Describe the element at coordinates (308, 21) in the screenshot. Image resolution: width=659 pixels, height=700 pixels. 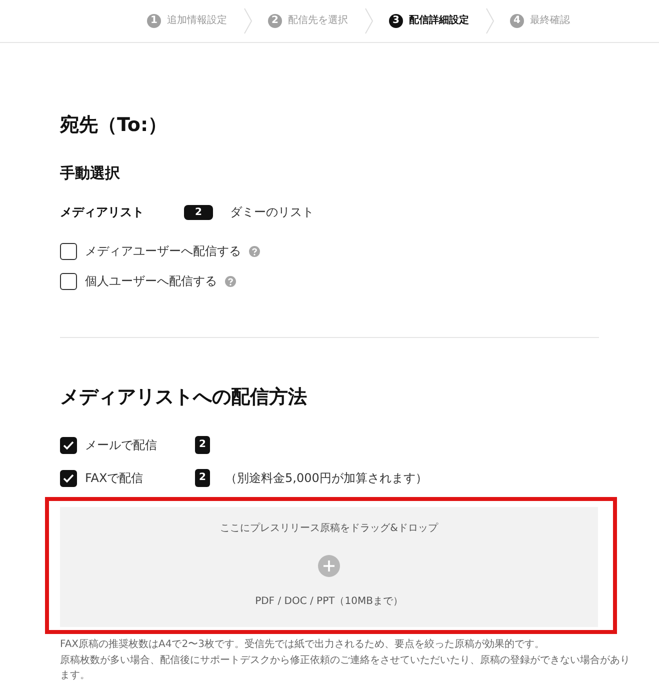
I see `step-tab: 2 配信先を選択` at that location.